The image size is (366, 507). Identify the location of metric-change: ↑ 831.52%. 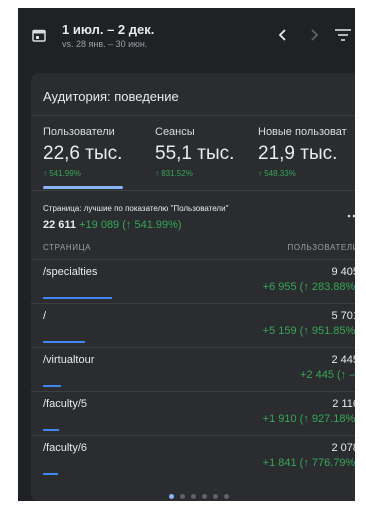
(174, 173).